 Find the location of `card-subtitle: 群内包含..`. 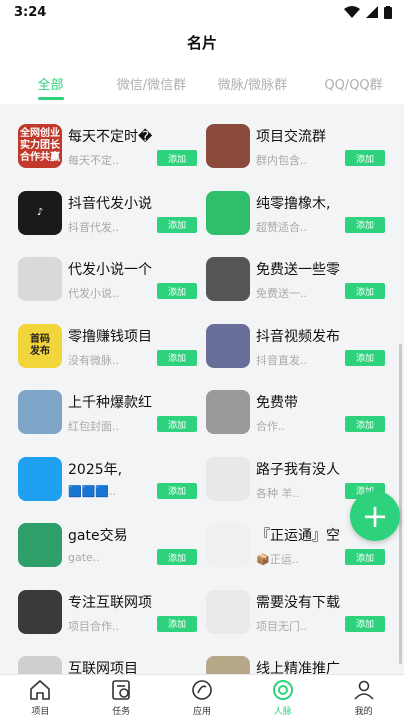

card-subtitle: 群内包含.. is located at coordinates (281, 160).